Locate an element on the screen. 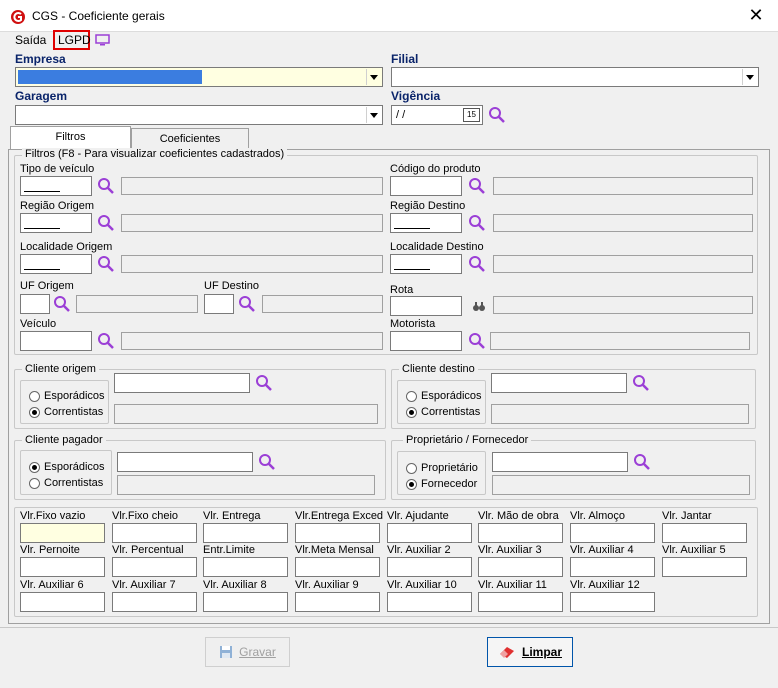 This screenshot has height=688, width=778. cliente-destino-esporadicos: Esporádicos is located at coordinates (444, 396).